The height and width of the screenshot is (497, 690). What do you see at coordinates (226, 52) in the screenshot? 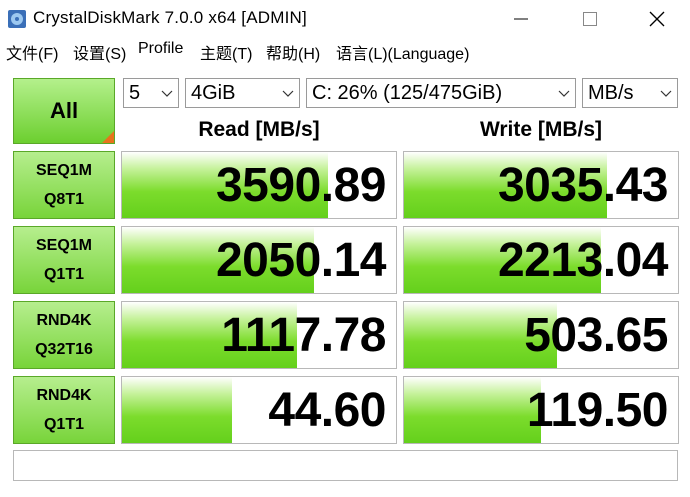
I see `menu-theme: 主题(T)` at bounding box center [226, 52].